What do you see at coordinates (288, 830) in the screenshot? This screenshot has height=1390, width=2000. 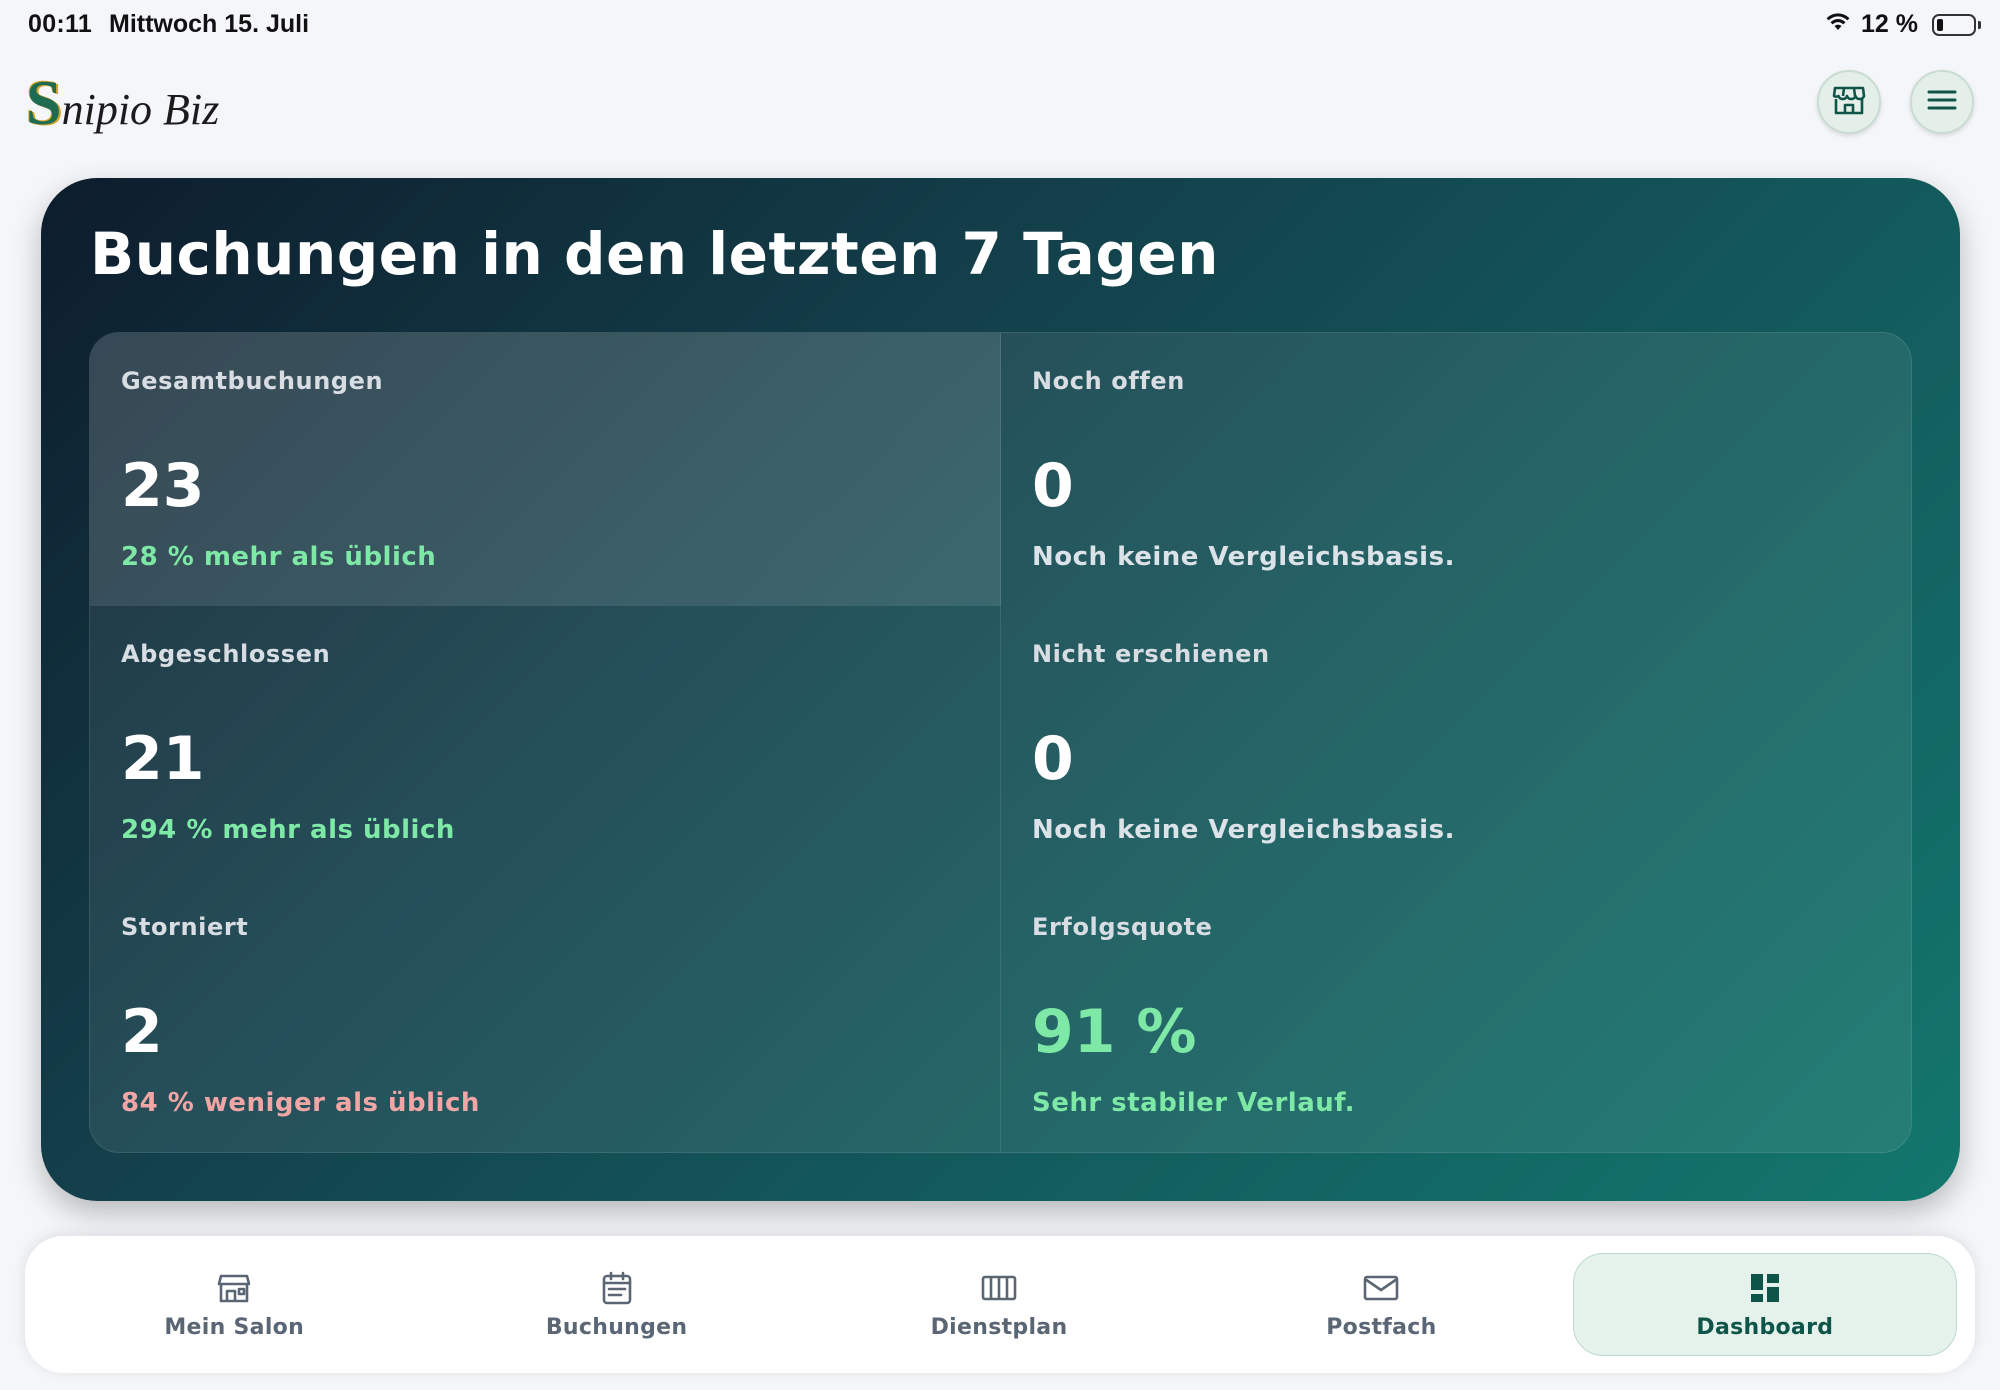 I see `stat-note: 294 % mehr als üblich` at bounding box center [288, 830].